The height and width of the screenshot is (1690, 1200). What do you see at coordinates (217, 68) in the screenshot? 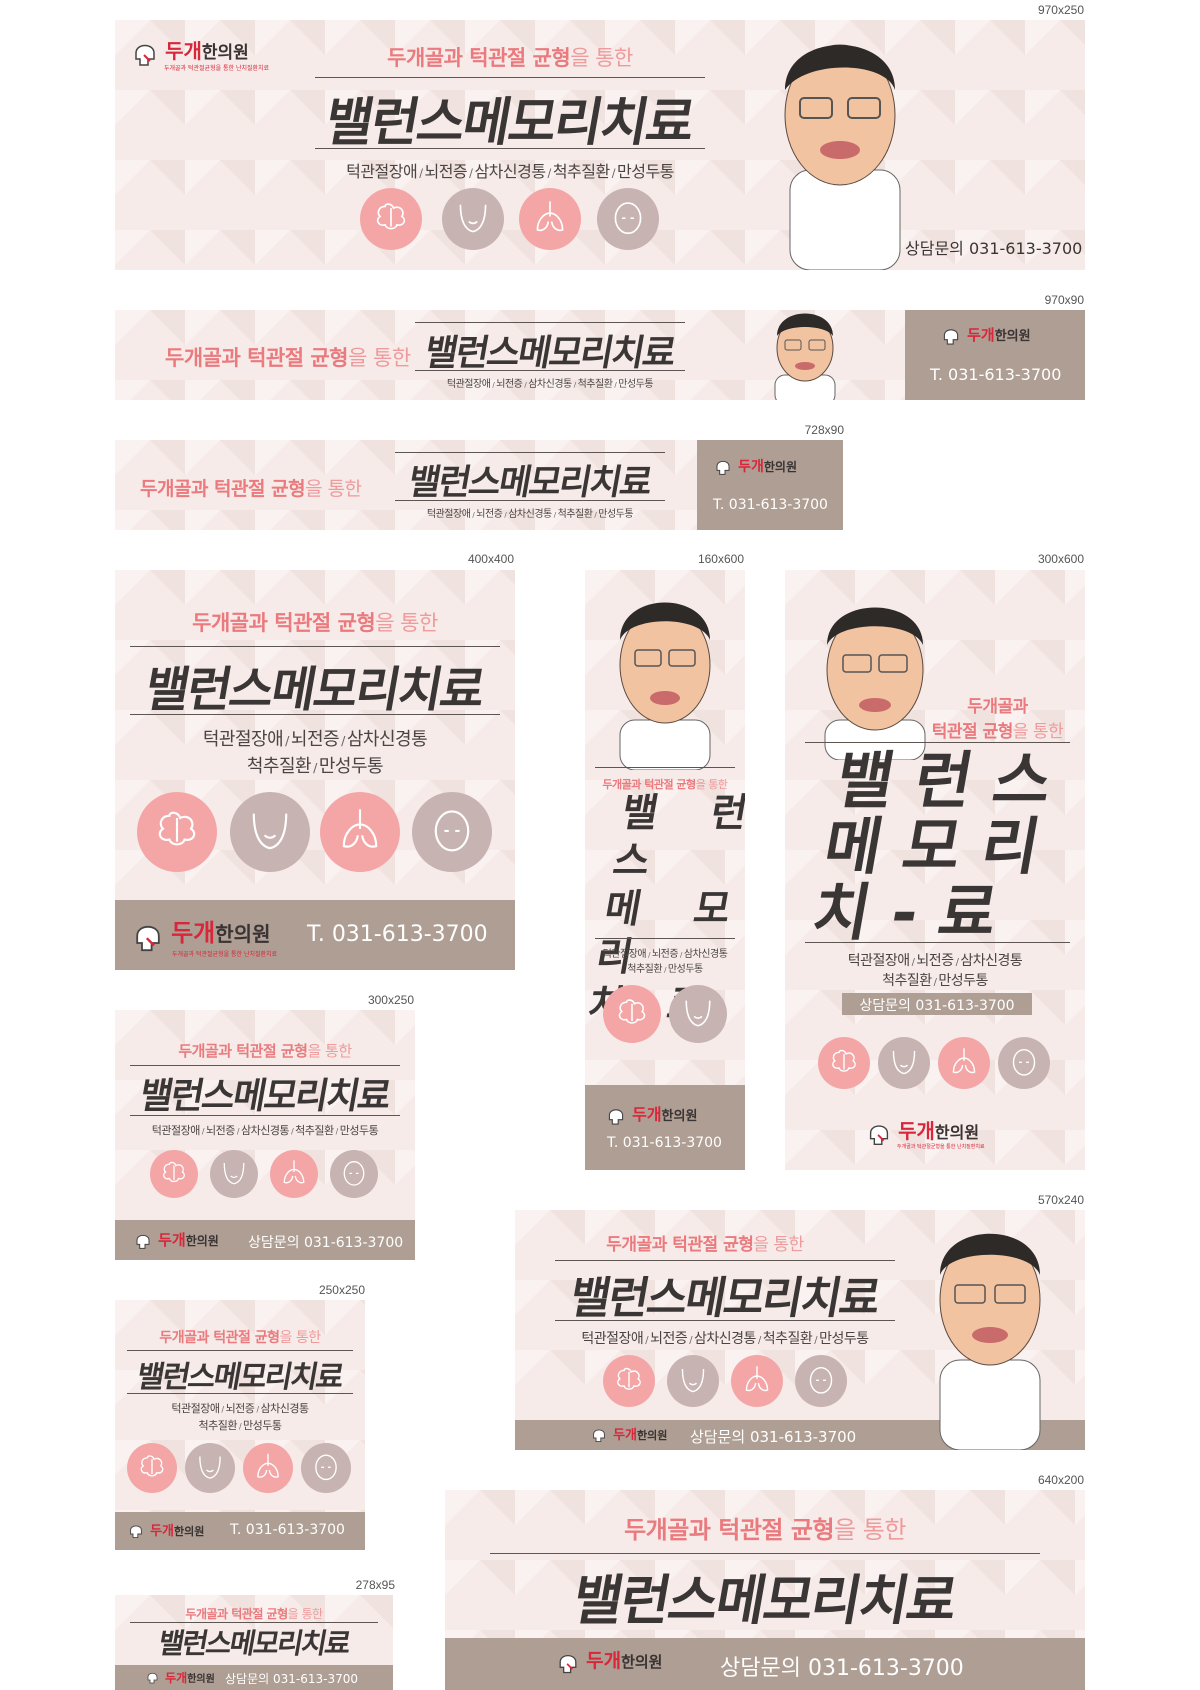
I see `brand-tagline: 두개골과 턱관절균형을 통한 난치질환치료` at bounding box center [217, 68].